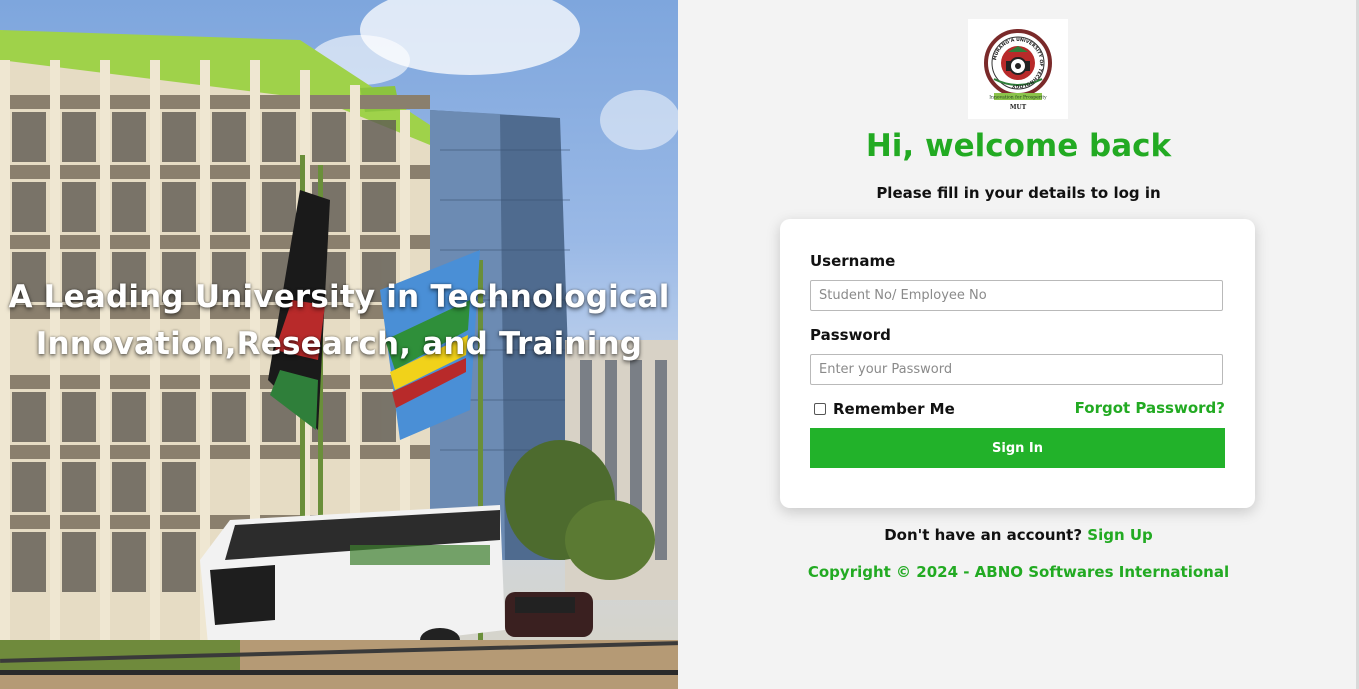  What do you see at coordinates (850, 335) in the screenshot?
I see `password-label: Password` at bounding box center [850, 335].